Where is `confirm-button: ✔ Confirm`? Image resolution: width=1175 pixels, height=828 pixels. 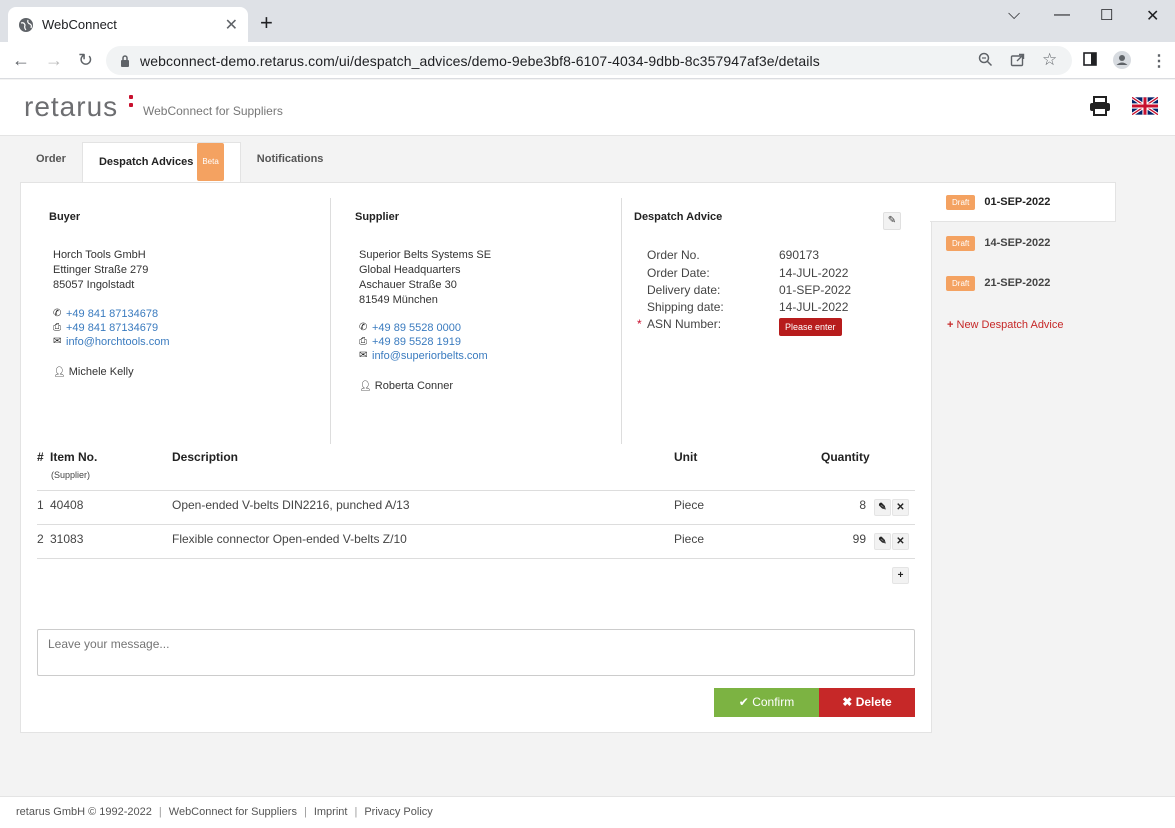 confirm-button: ✔ Confirm is located at coordinates (766, 702).